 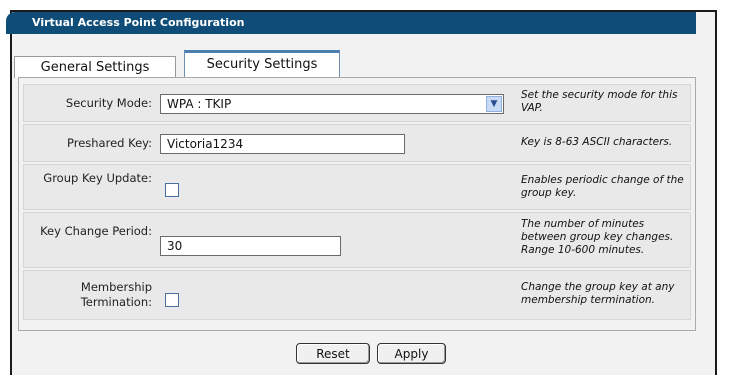 What do you see at coordinates (333, 353) in the screenshot?
I see `reset-button: Reset` at bounding box center [333, 353].